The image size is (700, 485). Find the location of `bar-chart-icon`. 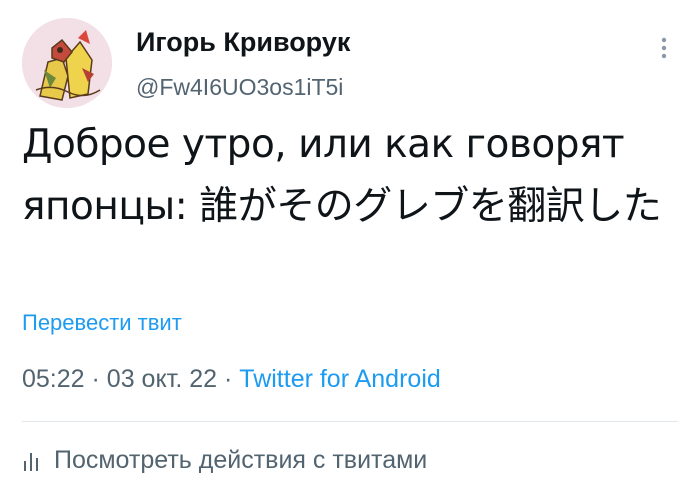

bar-chart-icon is located at coordinates (31, 462).